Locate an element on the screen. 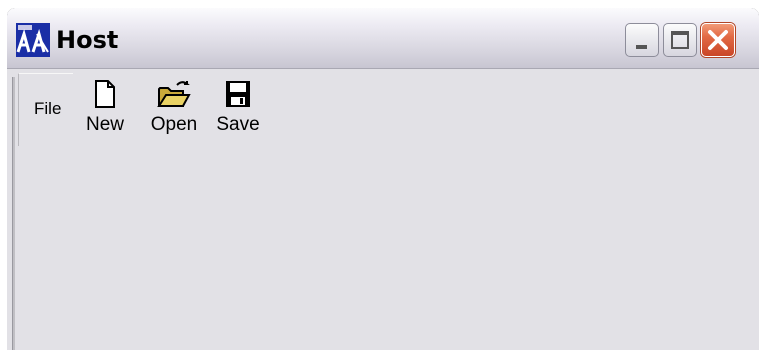 The image size is (761, 350). save-label: Save is located at coordinates (238, 124).